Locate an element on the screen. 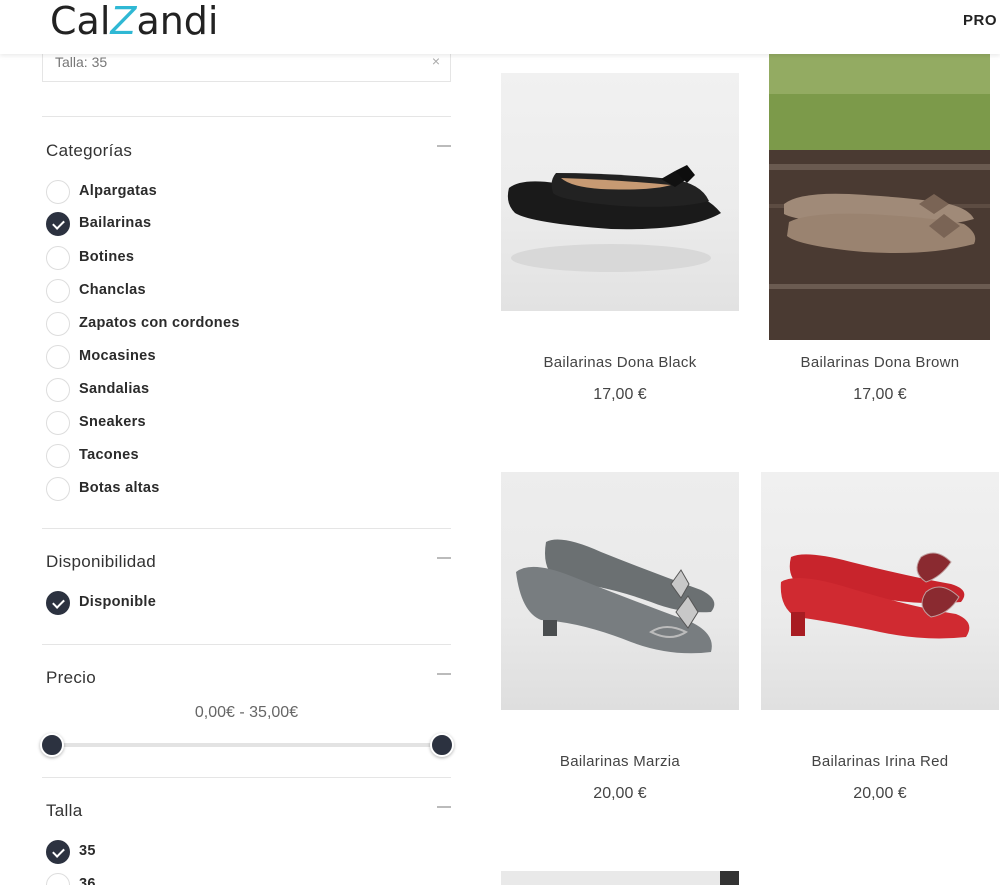 This screenshot has height=885, width=1000. price-slider-track is located at coordinates (248, 745).